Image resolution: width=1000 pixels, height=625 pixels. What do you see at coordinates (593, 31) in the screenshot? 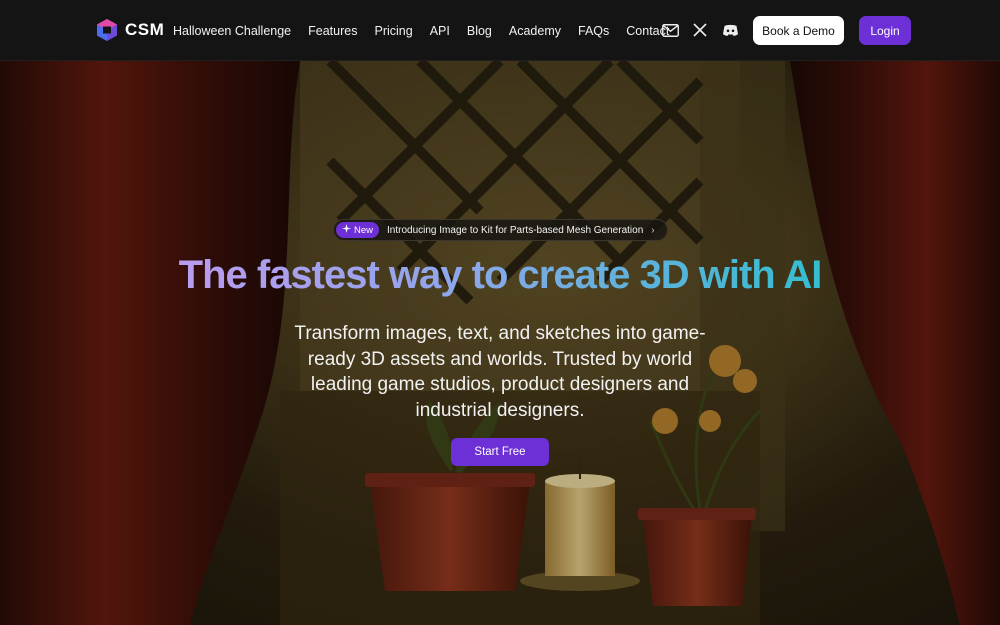
I see `nav-faqs: FAQs` at bounding box center [593, 31].